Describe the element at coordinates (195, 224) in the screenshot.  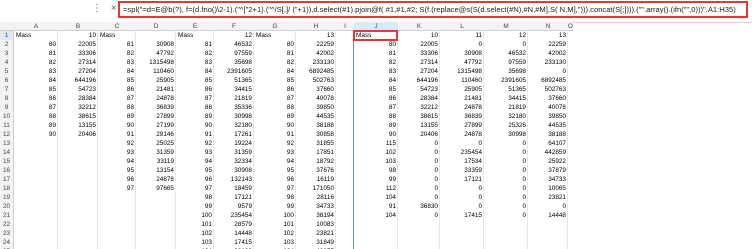
I see `cell: 101` at that location.